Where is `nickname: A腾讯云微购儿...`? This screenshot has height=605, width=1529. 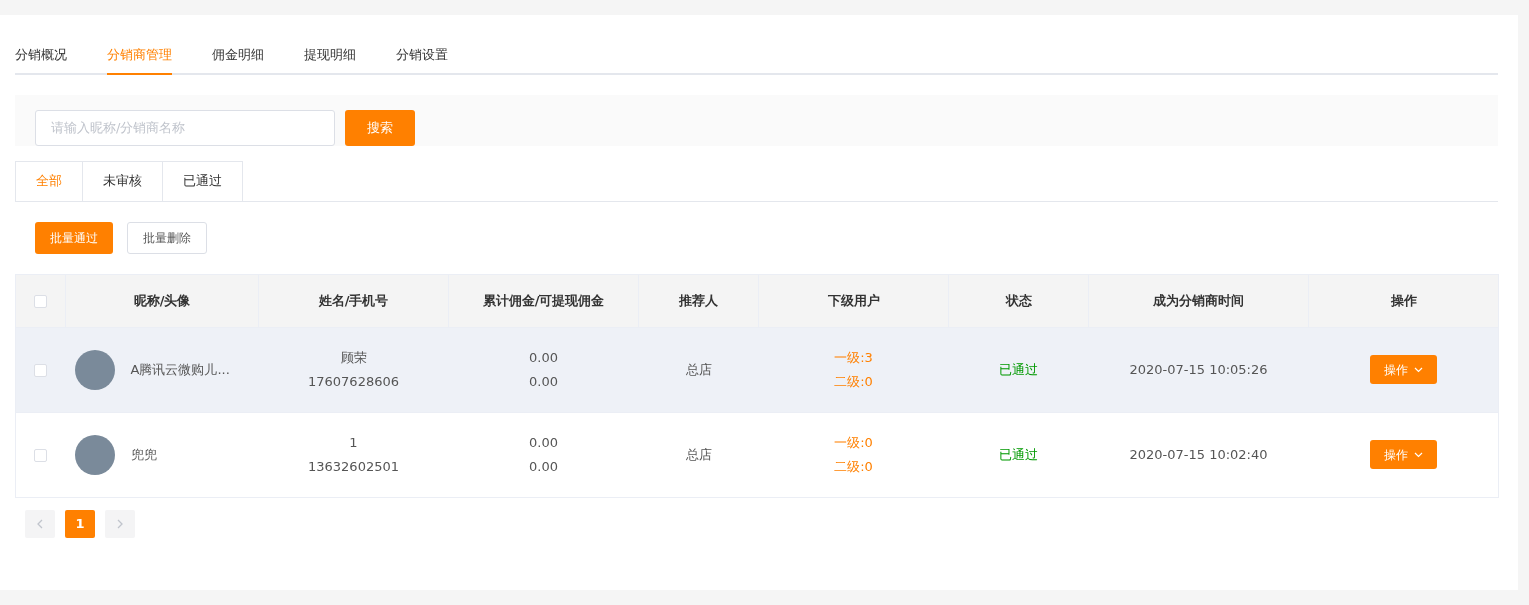
nickname: A腾讯云微购儿... is located at coordinates (180, 369).